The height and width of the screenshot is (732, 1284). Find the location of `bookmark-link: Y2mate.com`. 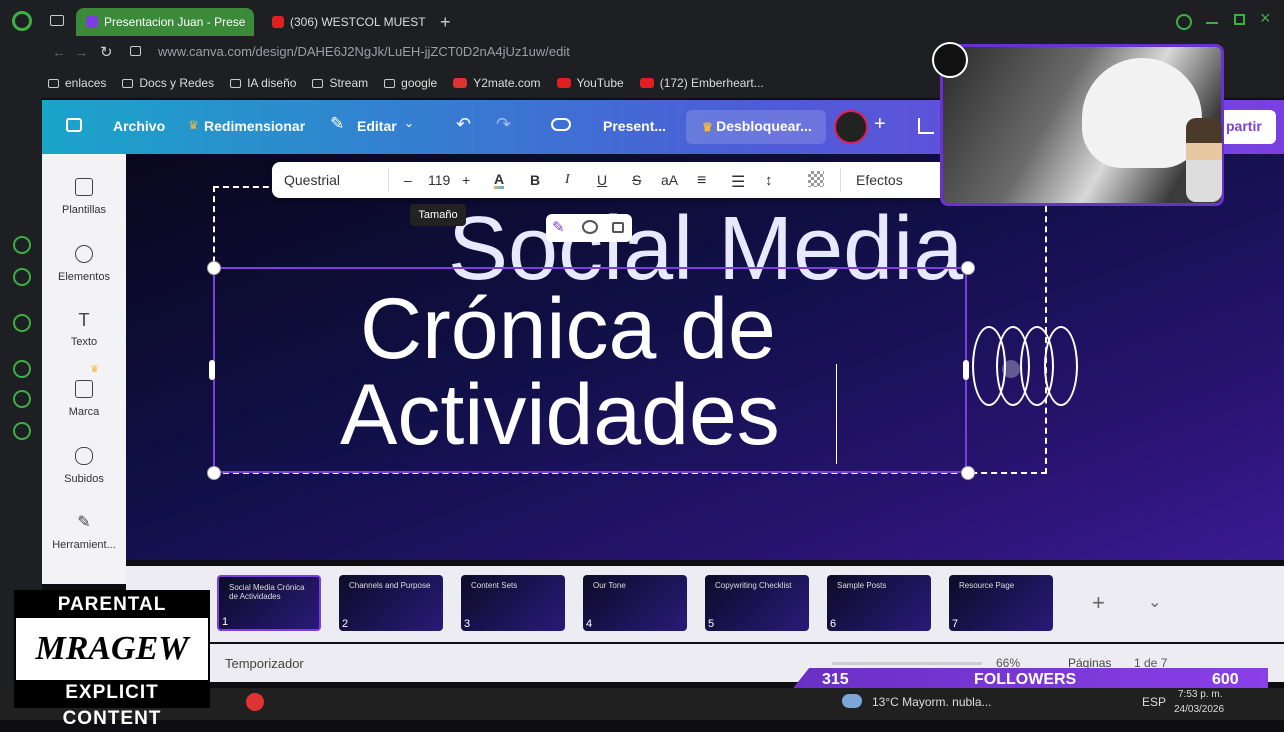

bookmark-link: Y2mate.com is located at coordinates (497, 83).